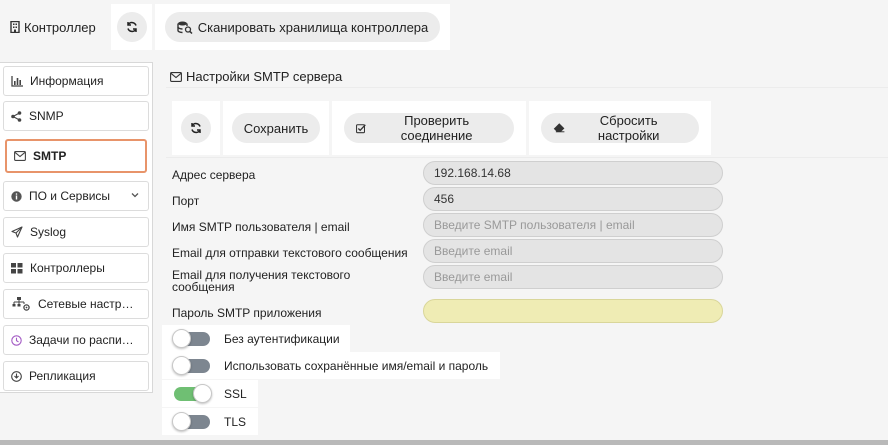 This screenshot has width=888, height=445. Describe the element at coordinates (60, 27) in the screenshot. I see `controller-title-label: Контроллер` at that location.